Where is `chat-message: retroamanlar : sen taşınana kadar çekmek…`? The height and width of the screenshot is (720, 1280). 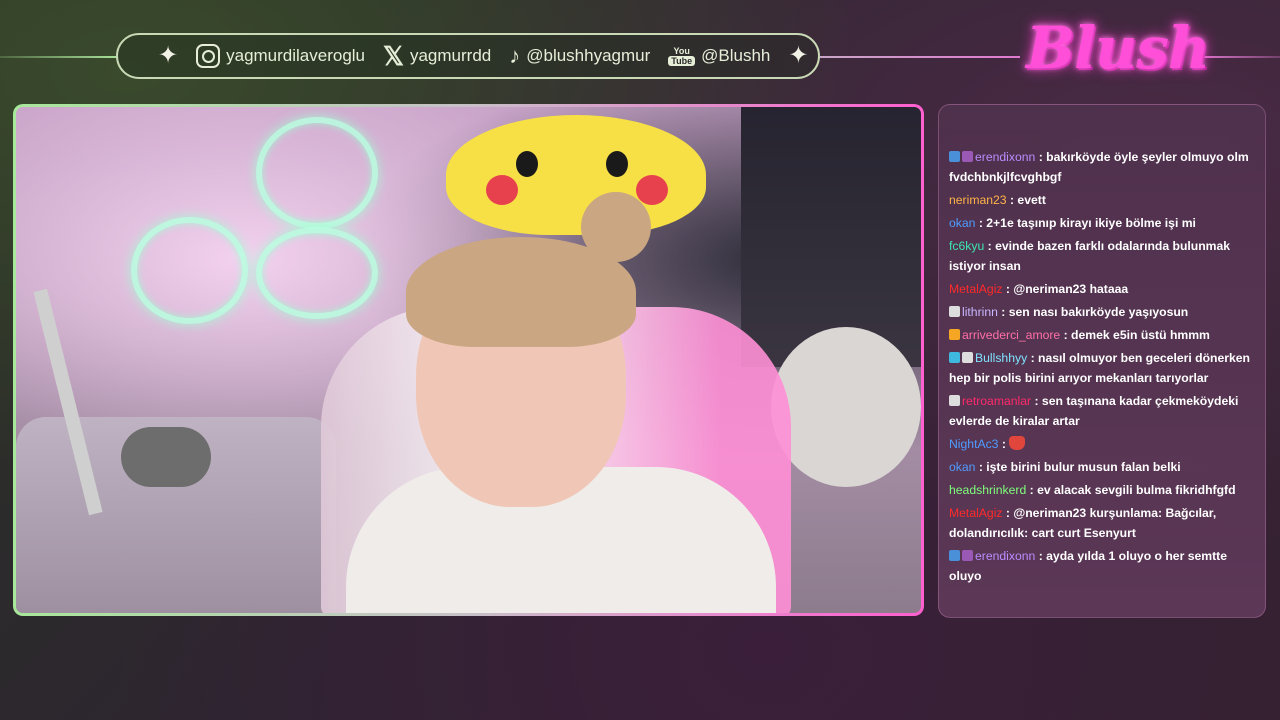 chat-message: retroamanlar : sen taşınana kadar çekmek… is located at coordinates (1102, 411).